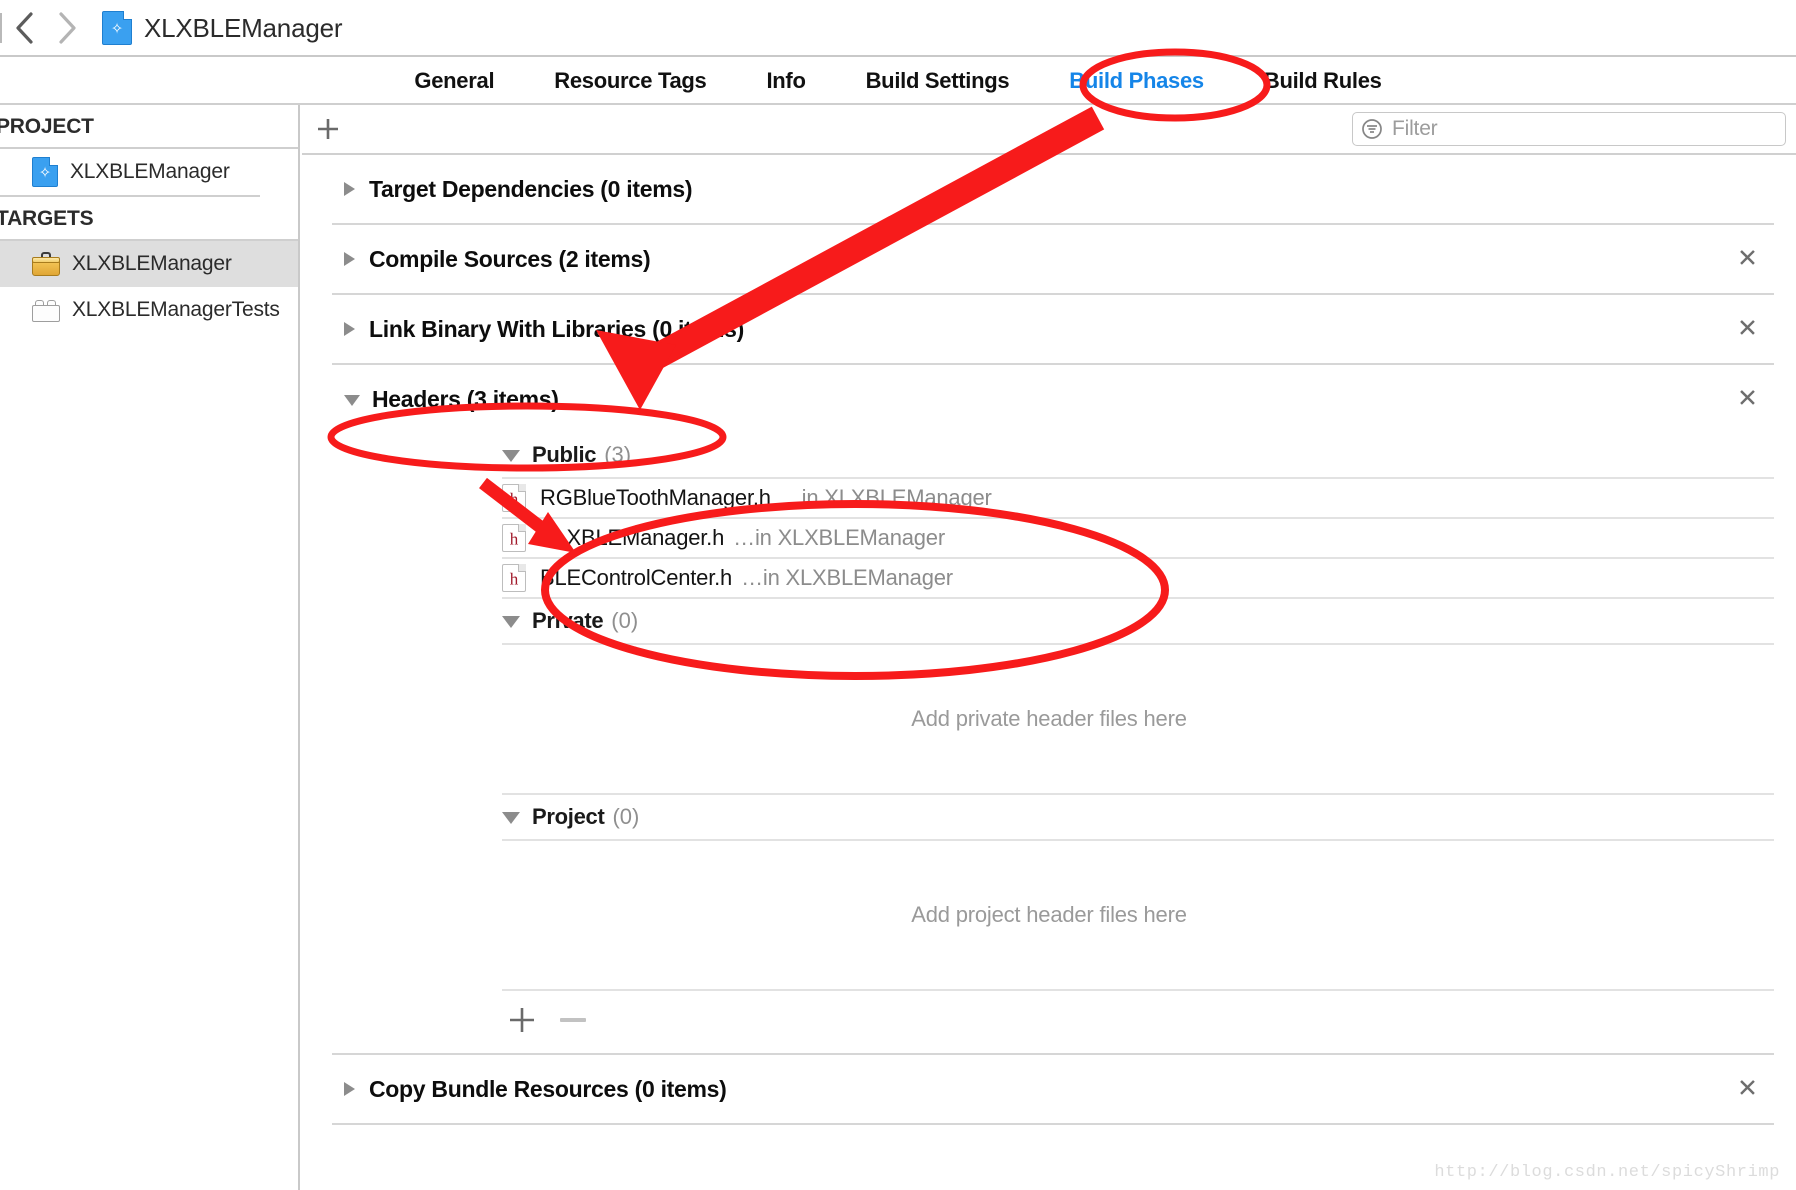 The width and height of the screenshot is (1796, 1190). I want to click on sidebar-item-label: XLXBLEManagerTests, so click(176, 309).